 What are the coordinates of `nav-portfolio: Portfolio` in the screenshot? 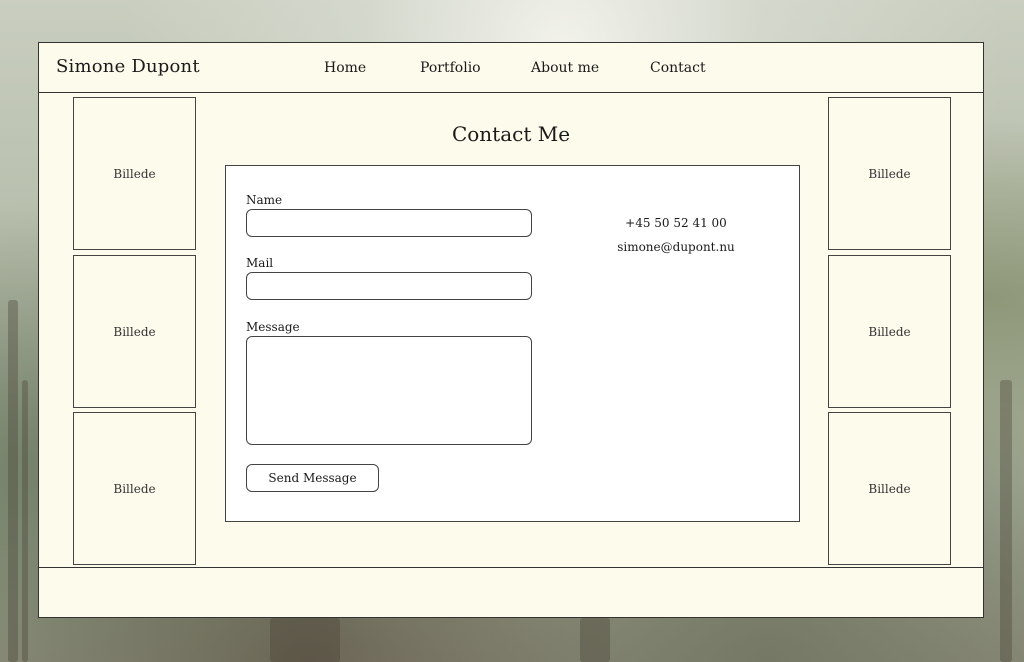 It's located at (450, 68).